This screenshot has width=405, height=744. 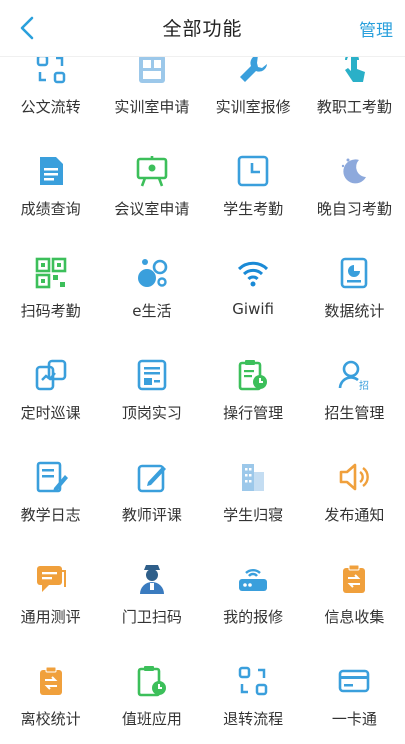 What do you see at coordinates (354, 719) in the screenshot?
I see `function-label: 一卡通` at bounding box center [354, 719].